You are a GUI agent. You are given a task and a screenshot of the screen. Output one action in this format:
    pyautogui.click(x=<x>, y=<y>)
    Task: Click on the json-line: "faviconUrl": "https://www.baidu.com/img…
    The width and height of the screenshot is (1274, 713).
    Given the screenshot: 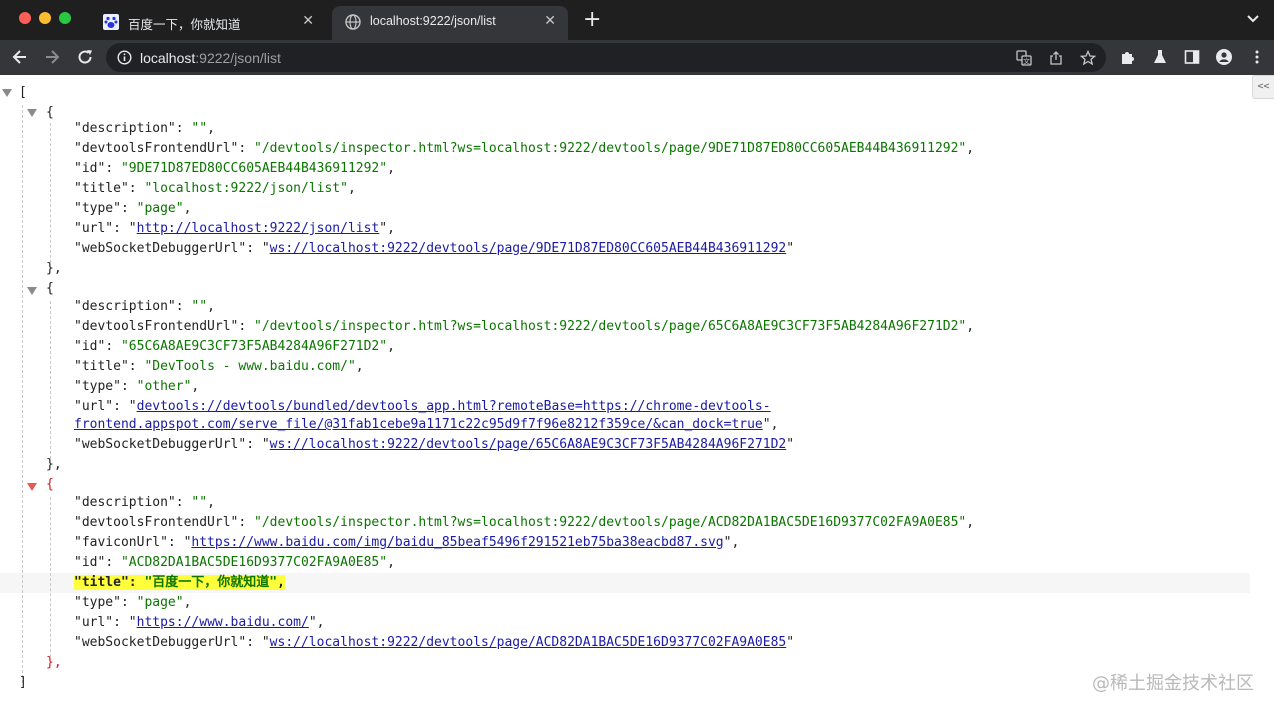 What is the action you would take?
    pyautogui.click(x=407, y=542)
    